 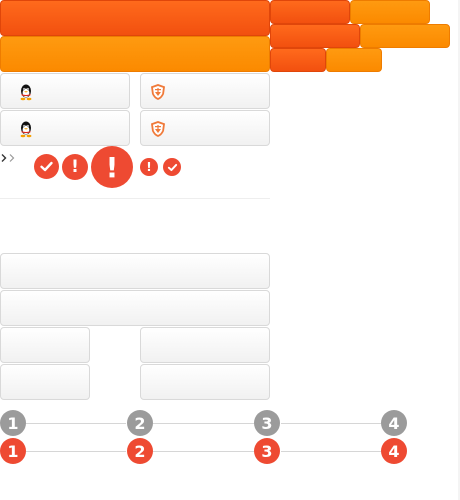 What do you see at coordinates (46, 166) in the screenshot?
I see `check-icon` at bounding box center [46, 166].